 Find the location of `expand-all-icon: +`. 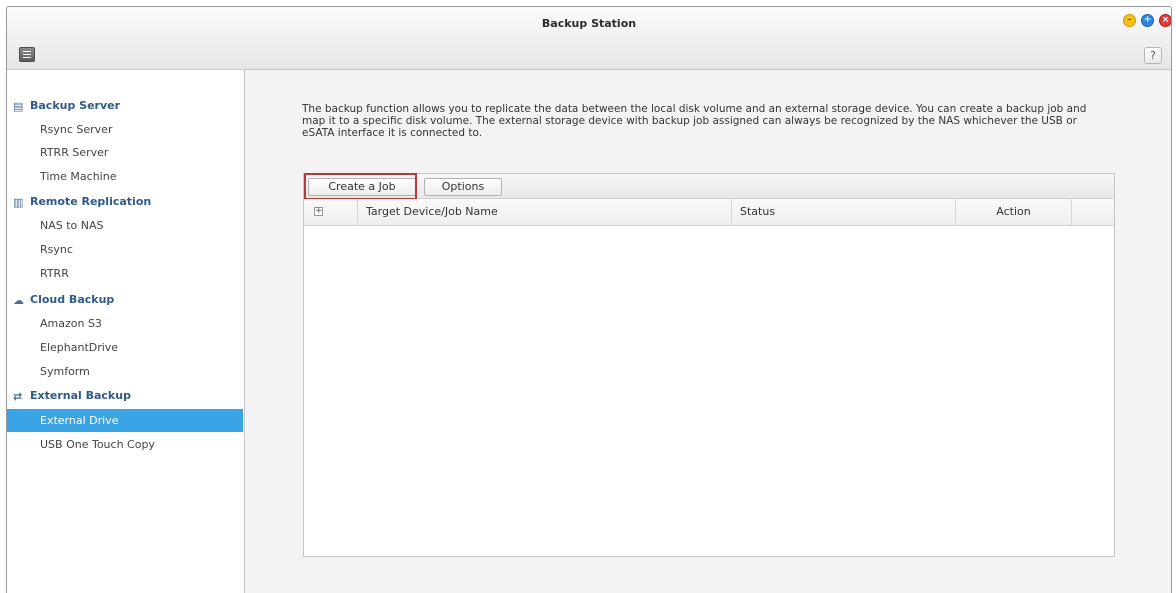

expand-all-icon: + is located at coordinates (318, 211).